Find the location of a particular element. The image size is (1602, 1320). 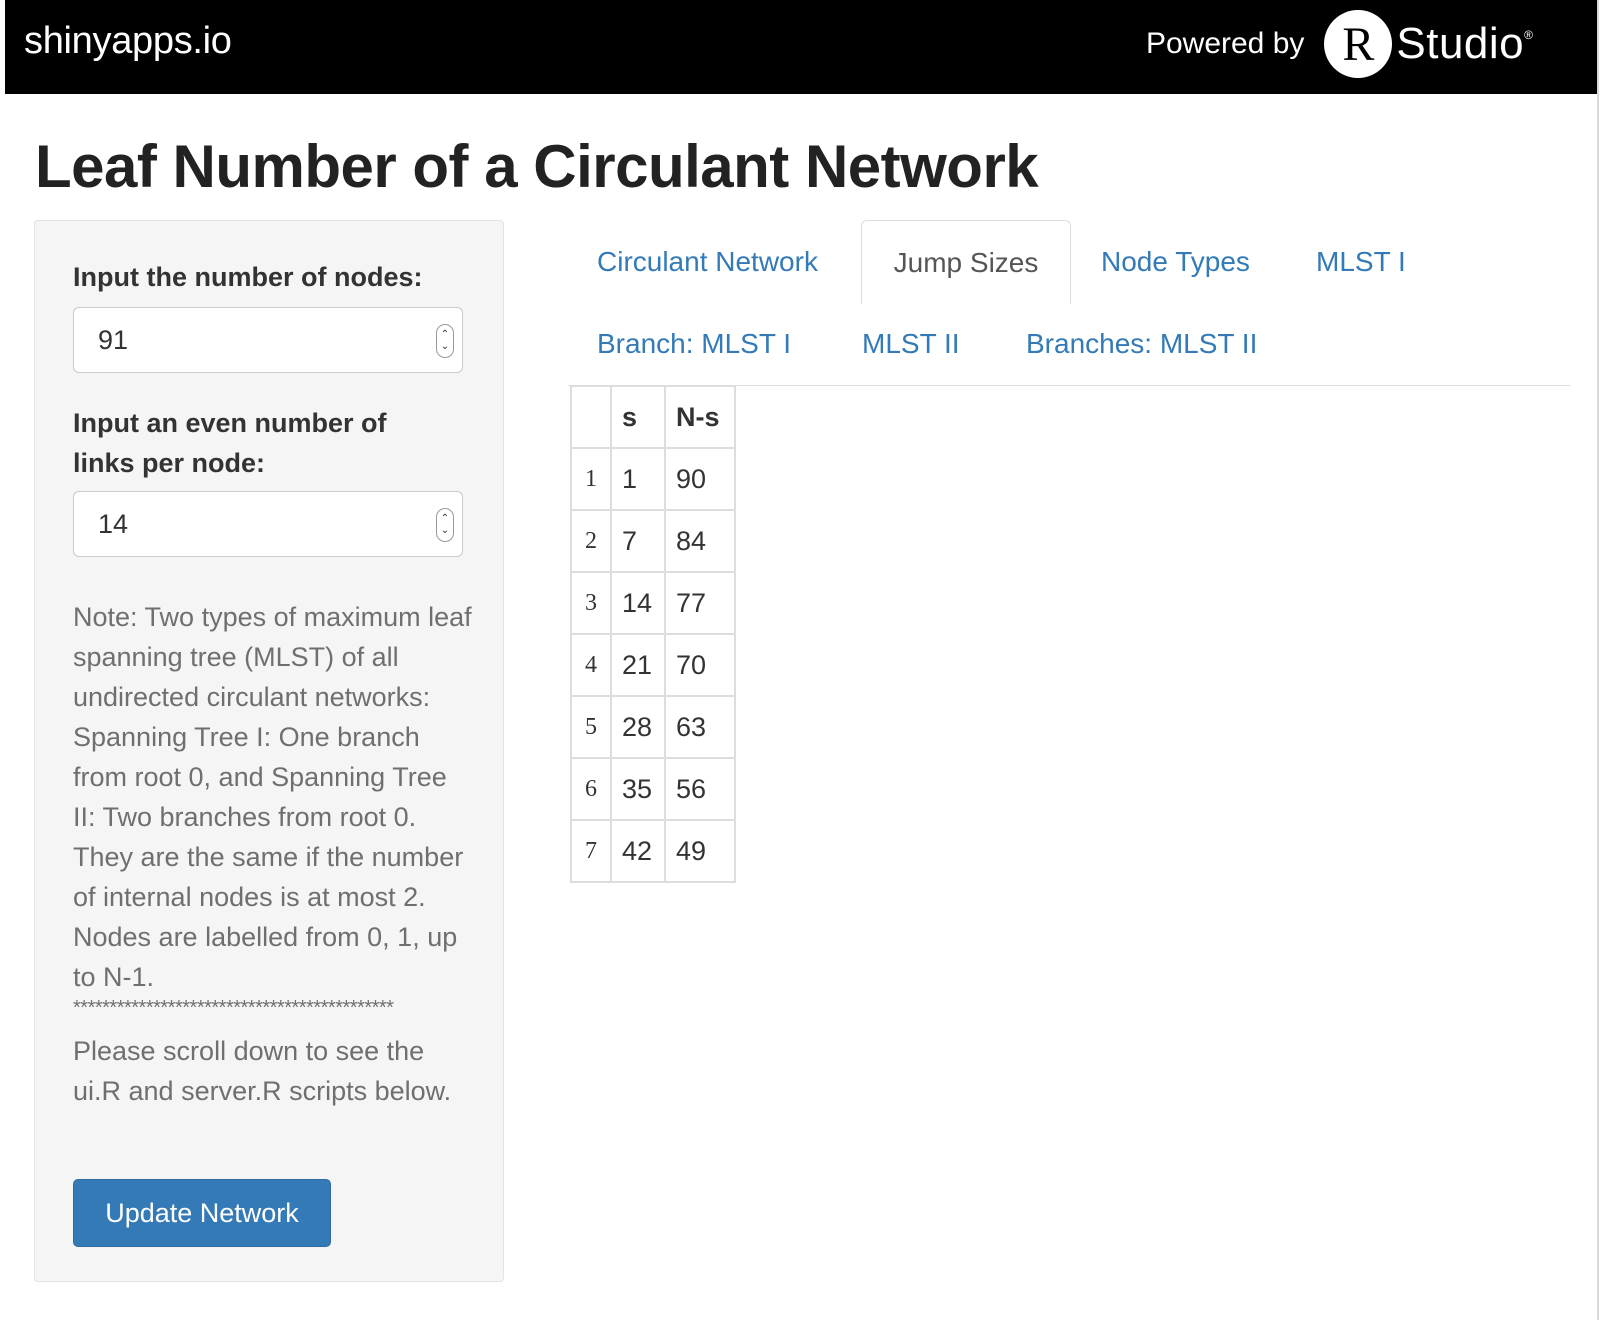

row-index: 1 is located at coordinates (591, 479).